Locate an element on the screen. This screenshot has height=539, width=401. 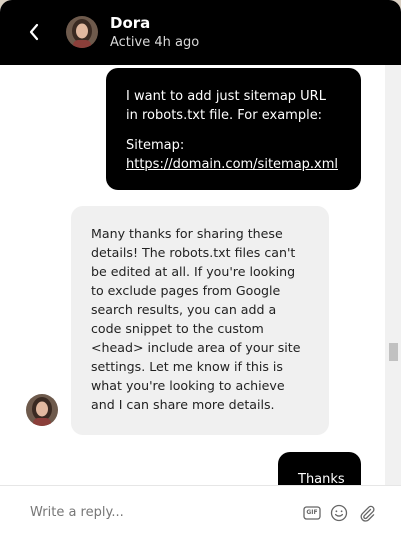
attach-button is located at coordinates (367, 513).